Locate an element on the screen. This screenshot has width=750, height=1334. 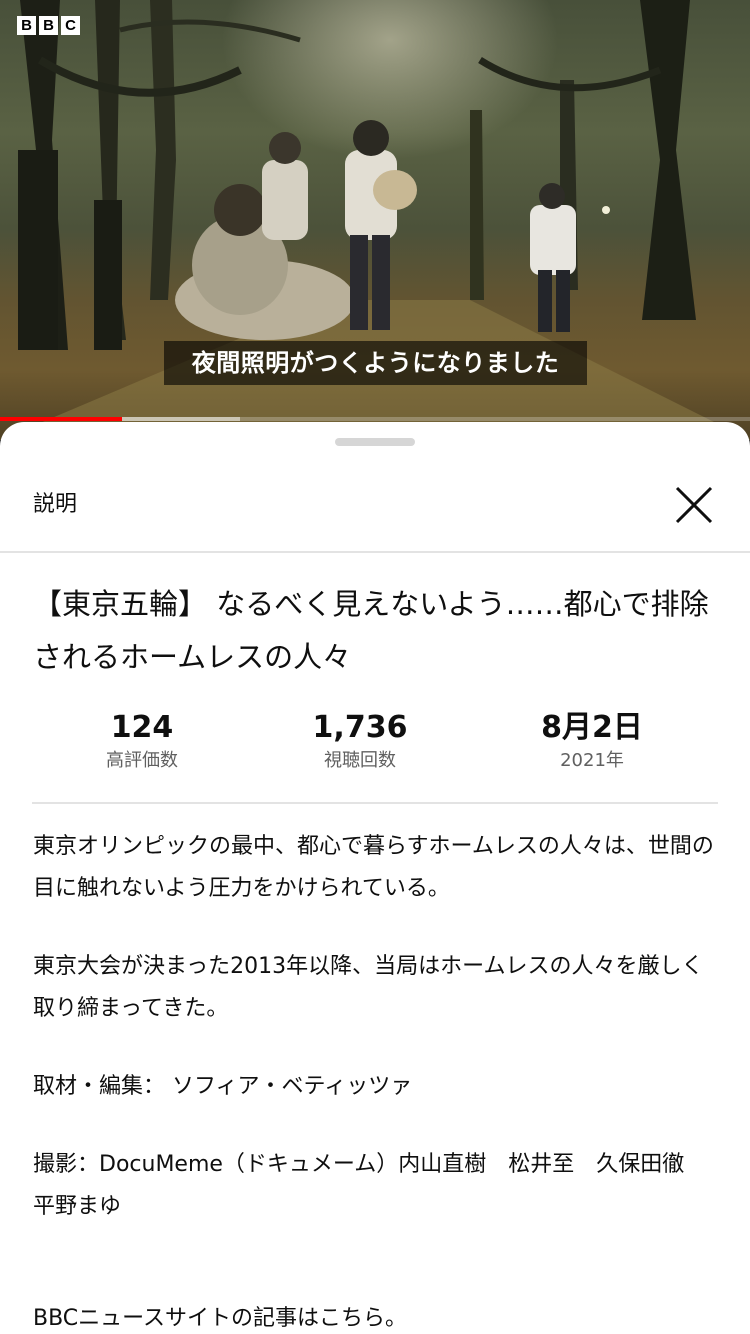
description-paragraph: 取材・編集： ソフィア・ベティッツァ is located at coordinates (223, 1086).